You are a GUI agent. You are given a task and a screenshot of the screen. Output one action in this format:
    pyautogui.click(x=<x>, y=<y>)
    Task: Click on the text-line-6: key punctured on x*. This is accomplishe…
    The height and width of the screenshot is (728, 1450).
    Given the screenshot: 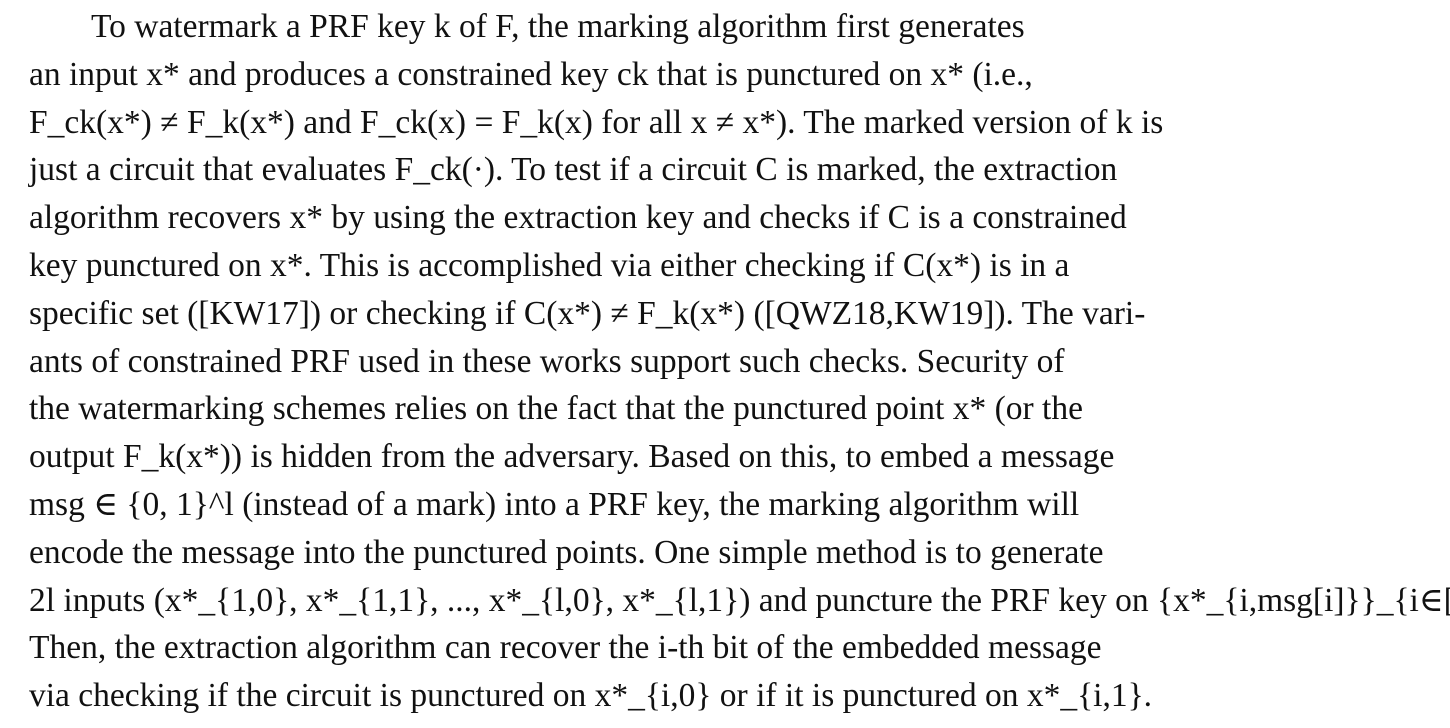 What is the action you would take?
    pyautogui.click(x=549, y=265)
    